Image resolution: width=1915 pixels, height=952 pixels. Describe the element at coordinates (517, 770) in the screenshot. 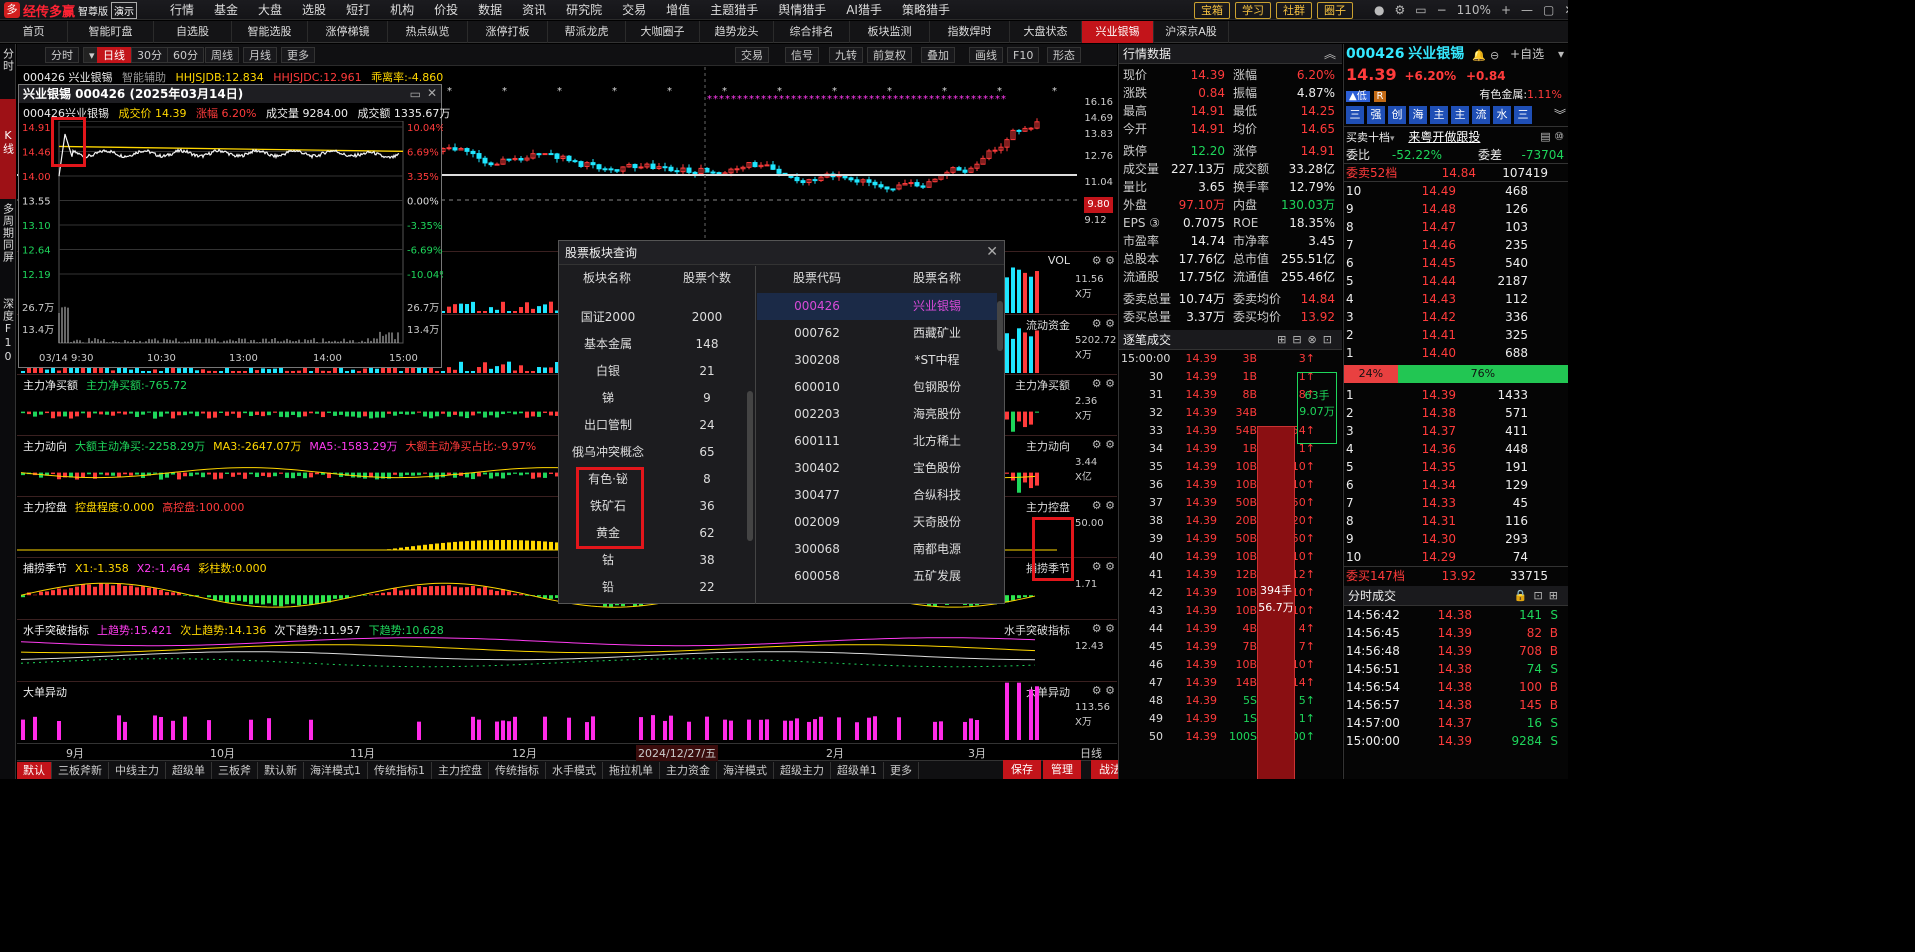

I see `template-tab: 传统指标` at that location.